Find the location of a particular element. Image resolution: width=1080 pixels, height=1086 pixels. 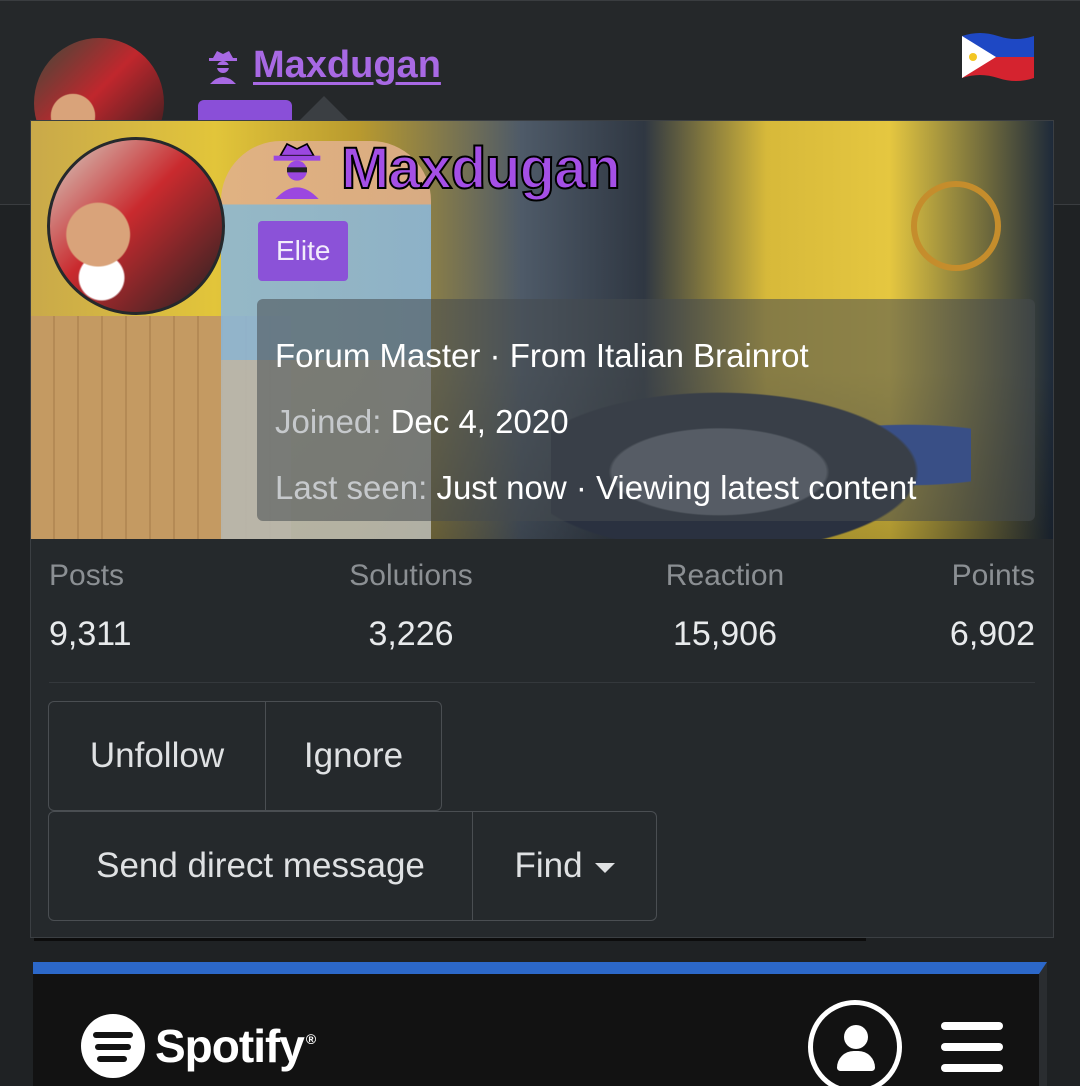

popover-caret is located at coordinates (324, 108).